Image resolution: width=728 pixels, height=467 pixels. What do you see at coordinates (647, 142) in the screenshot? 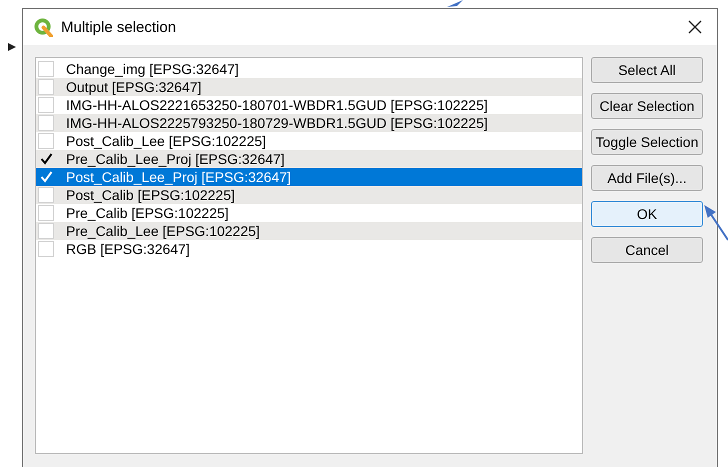
I see `dialog-button: Toggle Selection` at bounding box center [647, 142].